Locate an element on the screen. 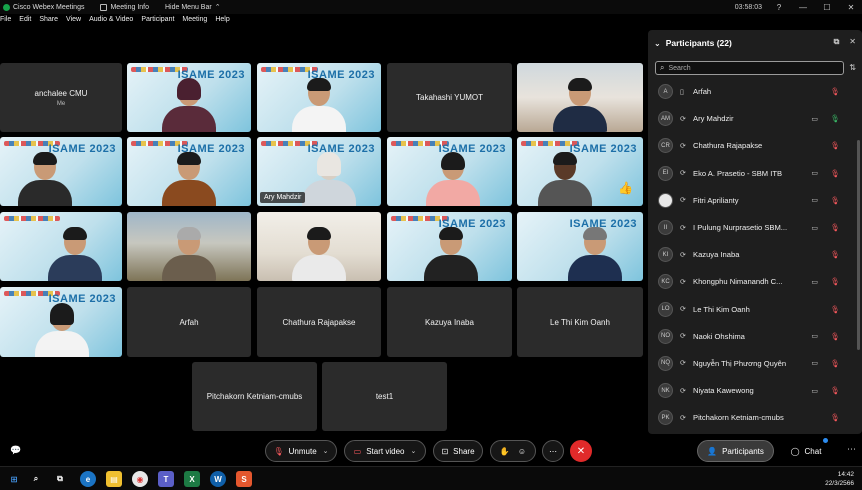  participant-row: KI ⟳ Kazuya Inaba 🎙 is located at coordinates (751, 254).